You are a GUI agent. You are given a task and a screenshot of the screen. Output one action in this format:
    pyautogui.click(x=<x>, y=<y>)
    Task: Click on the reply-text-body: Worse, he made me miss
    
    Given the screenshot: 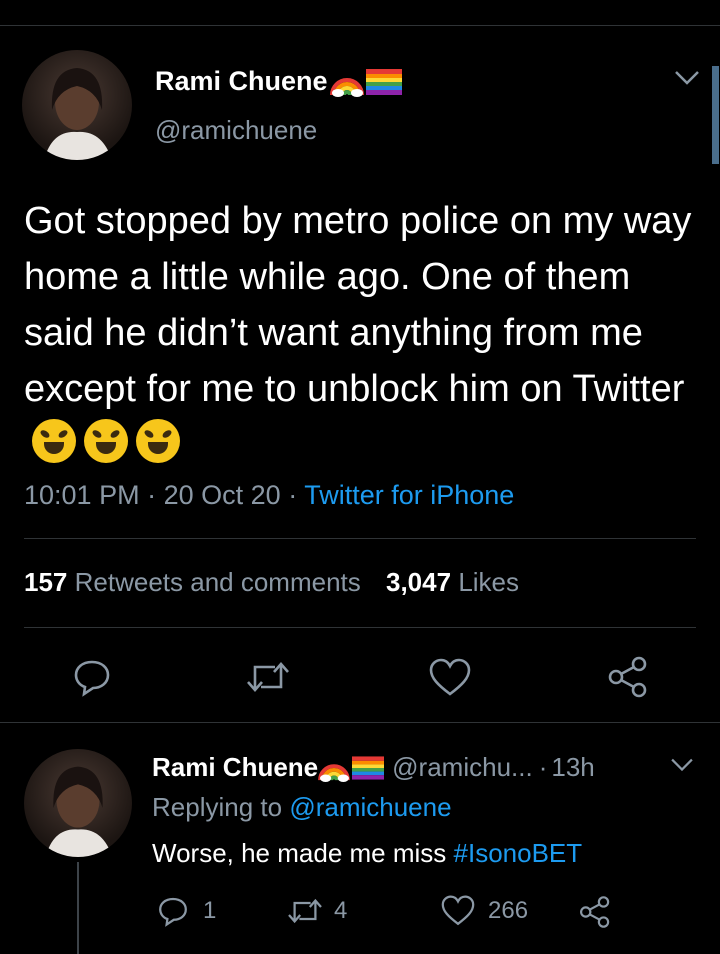 What is the action you would take?
    pyautogui.click(x=299, y=853)
    